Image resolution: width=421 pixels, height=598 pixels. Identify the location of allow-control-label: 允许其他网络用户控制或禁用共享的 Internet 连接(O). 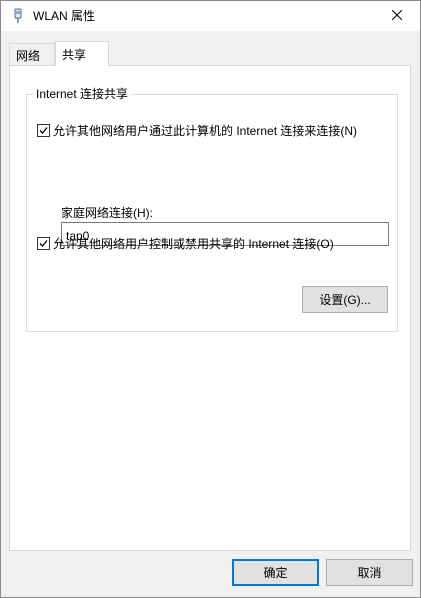
(193, 244).